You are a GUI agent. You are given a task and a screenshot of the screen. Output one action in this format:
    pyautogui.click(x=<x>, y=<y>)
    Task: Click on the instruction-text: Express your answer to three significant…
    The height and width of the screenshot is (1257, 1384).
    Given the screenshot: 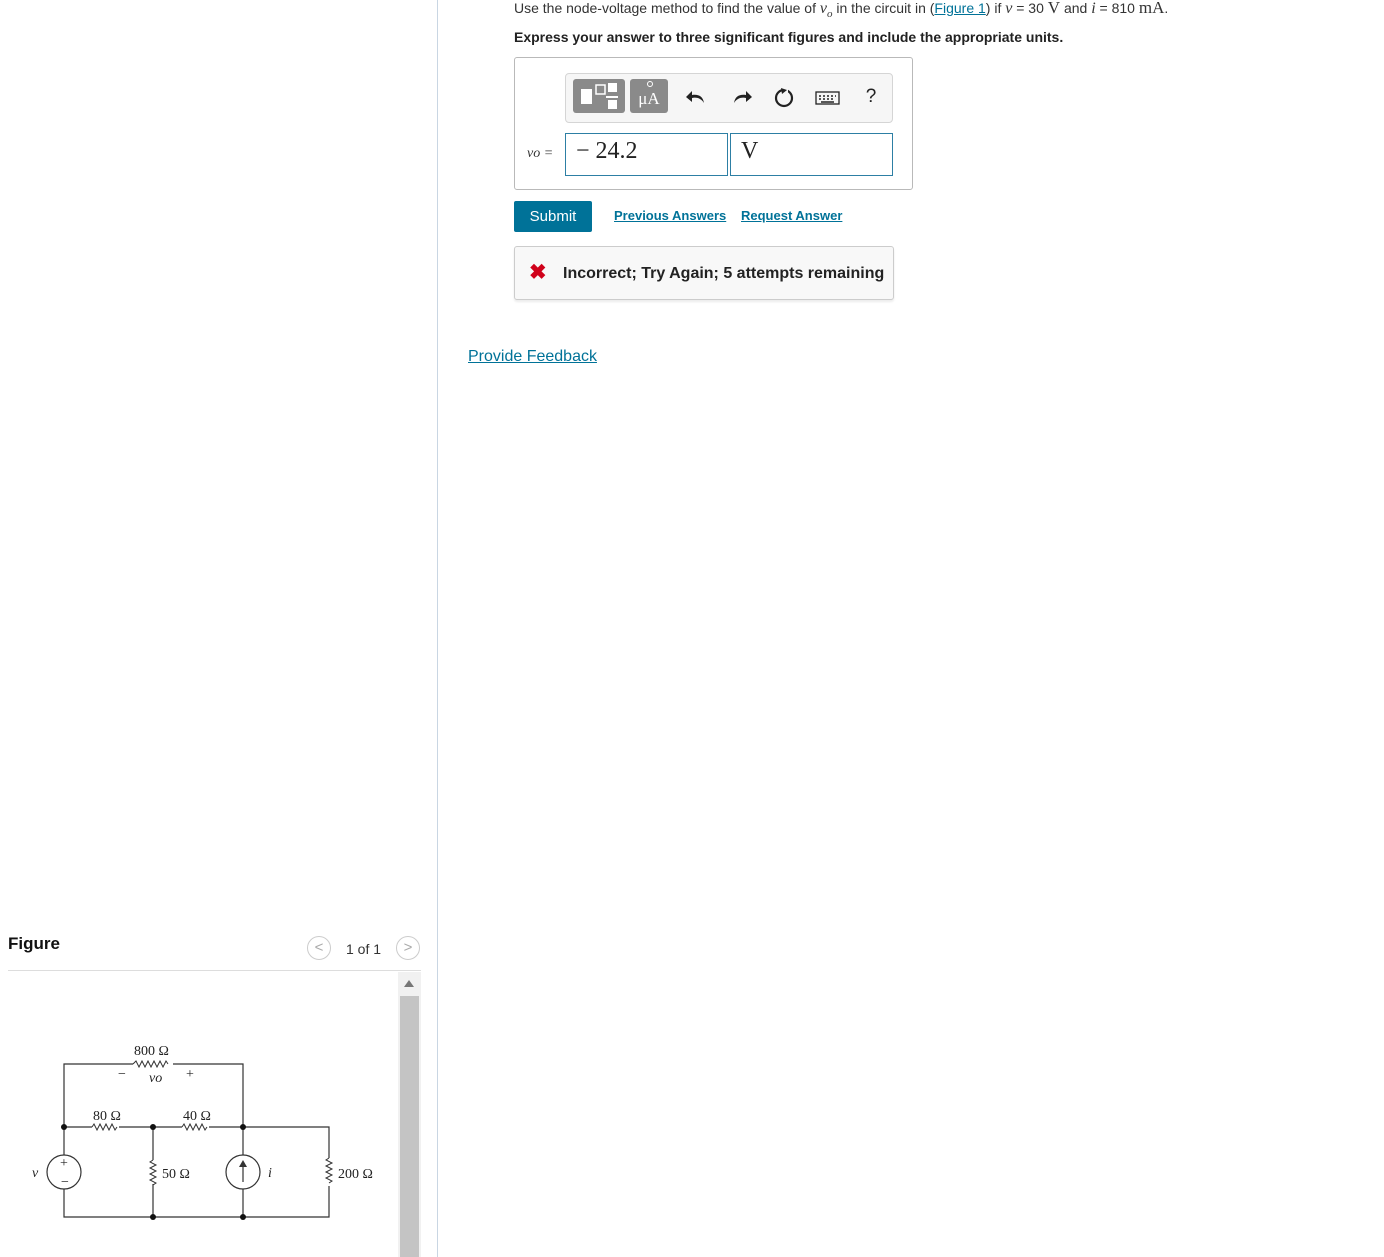 What is the action you would take?
    pyautogui.click(x=789, y=37)
    